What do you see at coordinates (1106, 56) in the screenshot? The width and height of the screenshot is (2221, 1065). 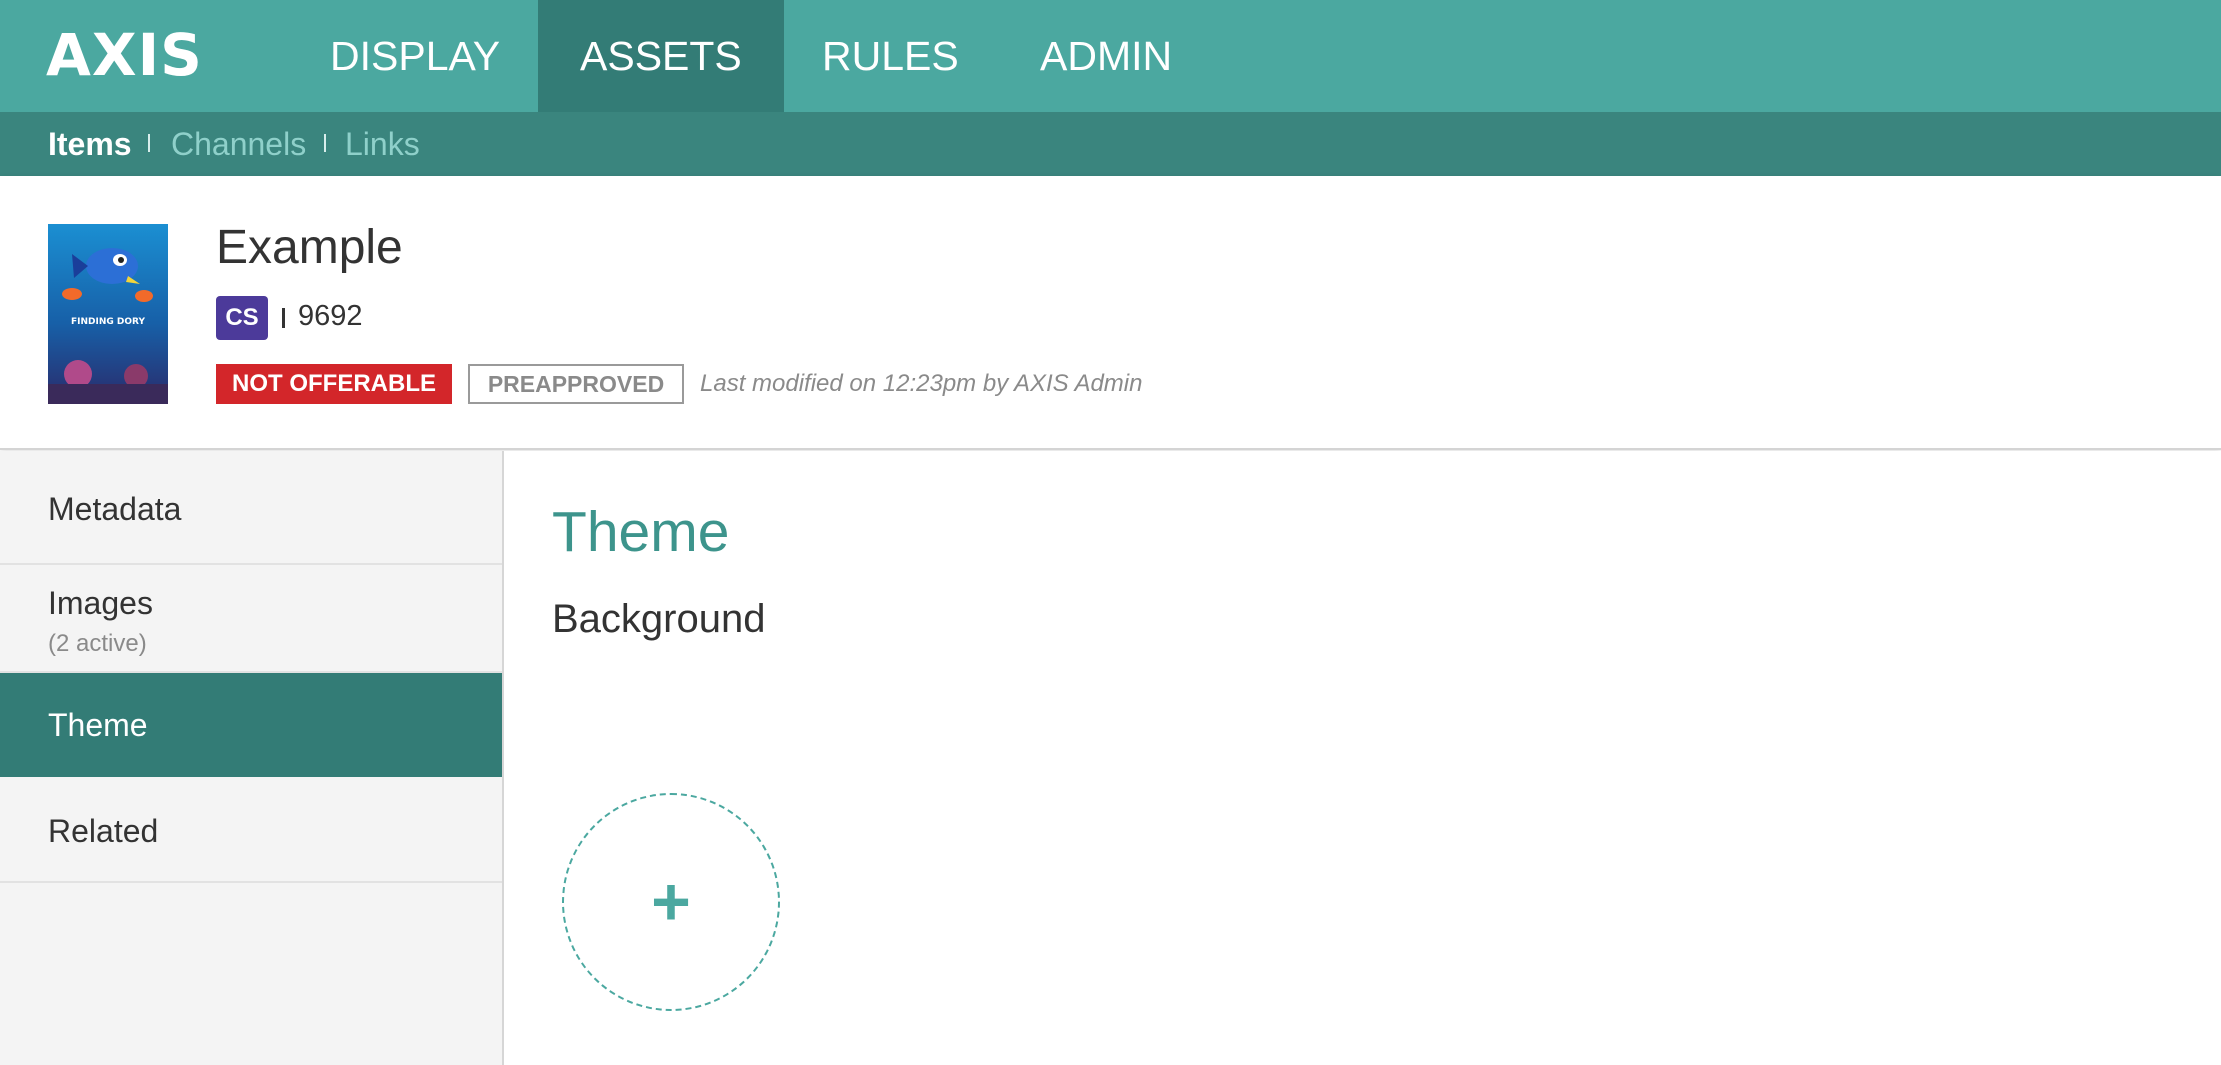 I see `nav-tab-admin: ADMIN` at bounding box center [1106, 56].